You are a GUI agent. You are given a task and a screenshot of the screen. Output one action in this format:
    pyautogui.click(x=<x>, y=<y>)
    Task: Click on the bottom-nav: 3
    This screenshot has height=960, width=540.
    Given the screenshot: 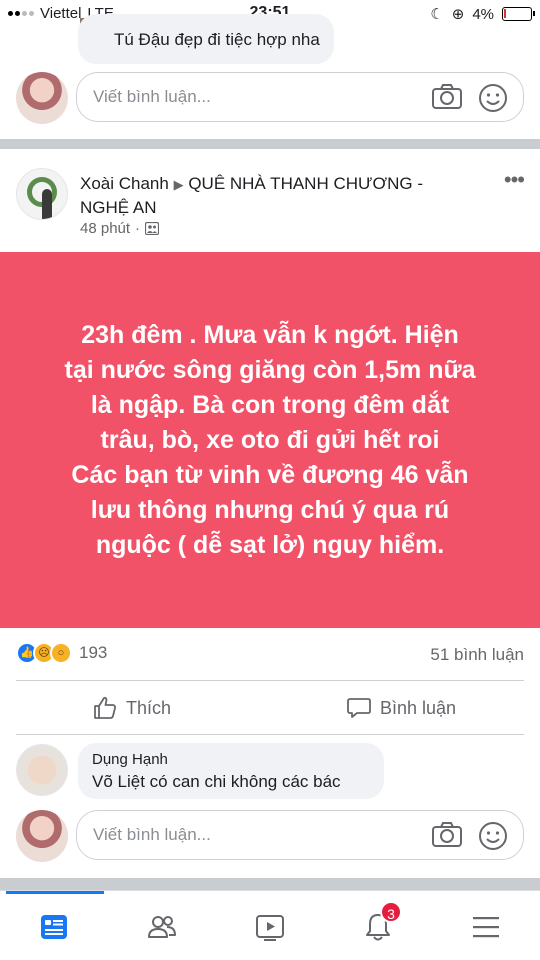 What is the action you would take?
    pyautogui.click(x=270, y=925)
    